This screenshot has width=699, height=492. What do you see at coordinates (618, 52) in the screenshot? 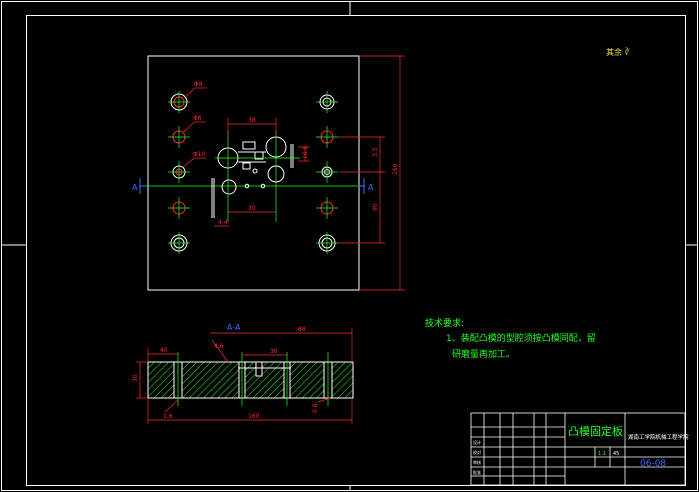
I see `roughness-note: 其余 ∛` at bounding box center [618, 52].